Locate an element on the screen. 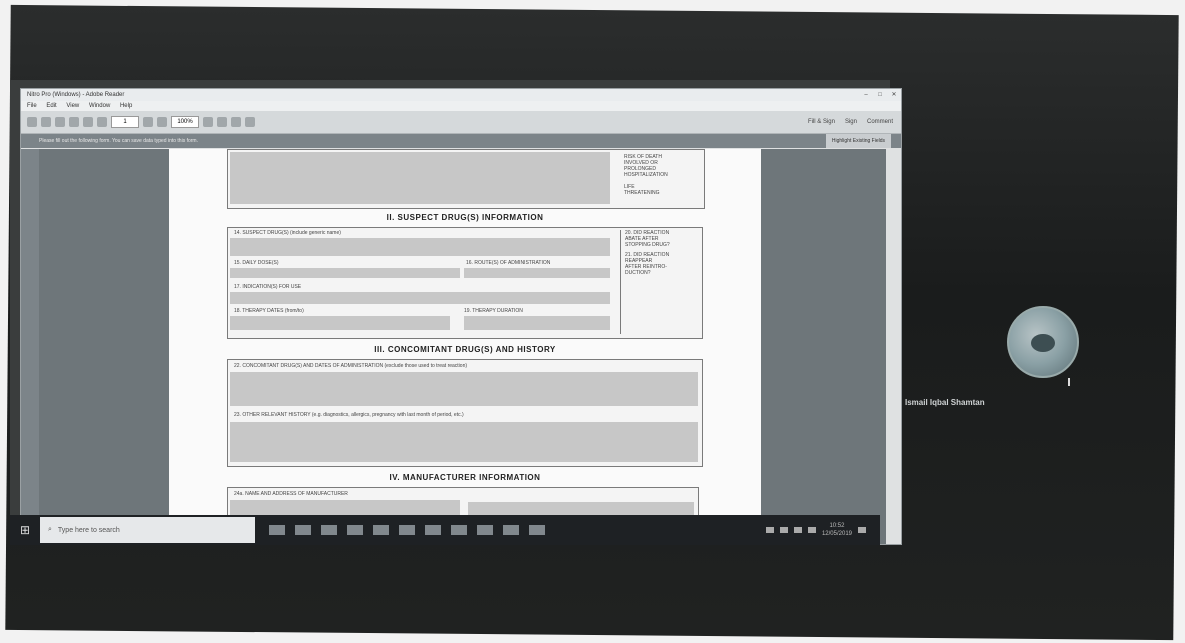 This screenshot has height=643, width=1185. field-17-input is located at coordinates (420, 298).